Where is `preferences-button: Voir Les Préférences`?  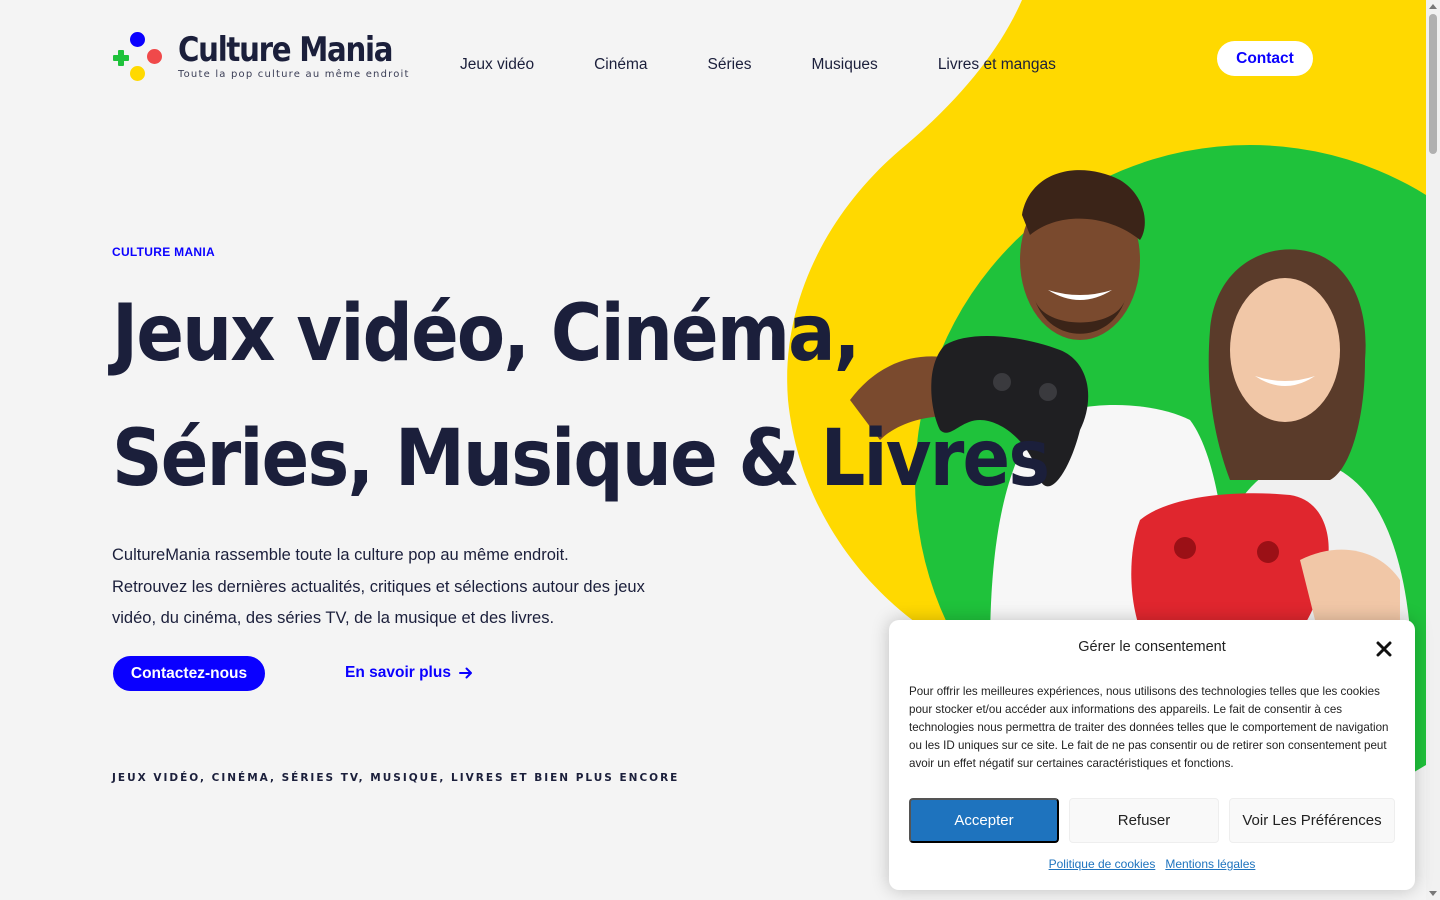
preferences-button: Voir Les Préférences is located at coordinates (1312, 820).